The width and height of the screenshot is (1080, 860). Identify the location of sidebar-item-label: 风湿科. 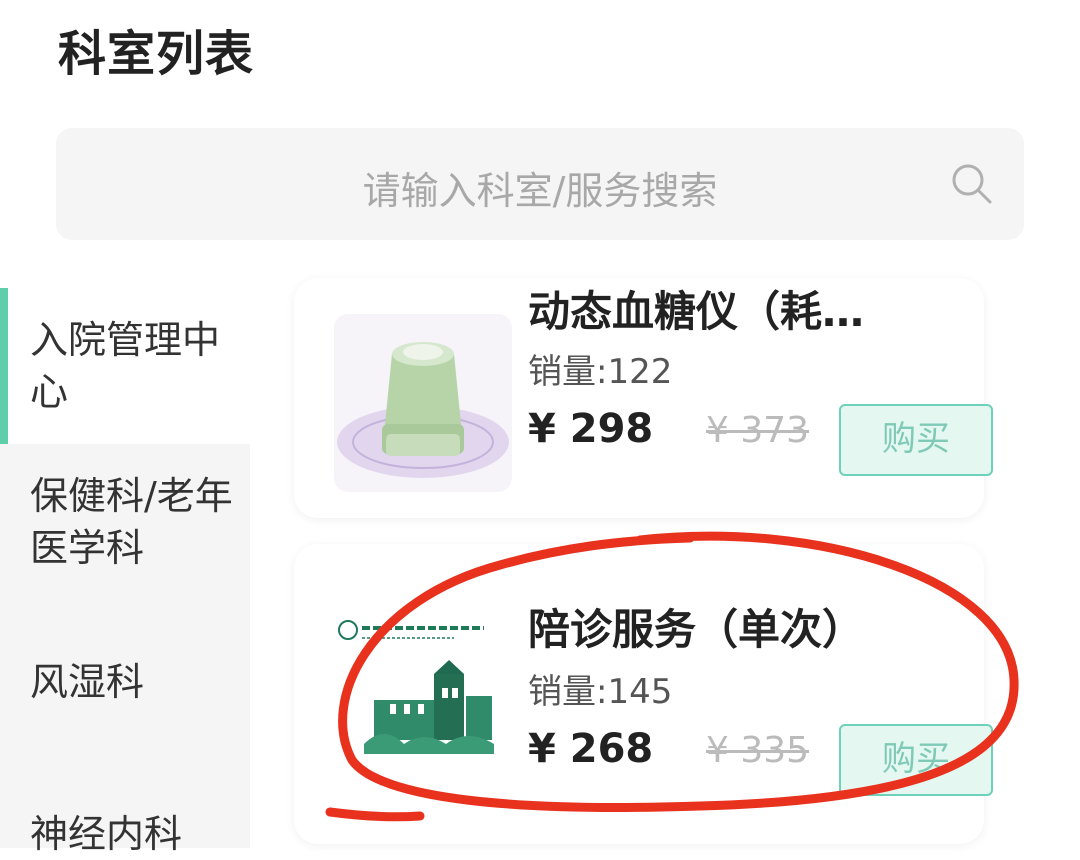
(87, 682).